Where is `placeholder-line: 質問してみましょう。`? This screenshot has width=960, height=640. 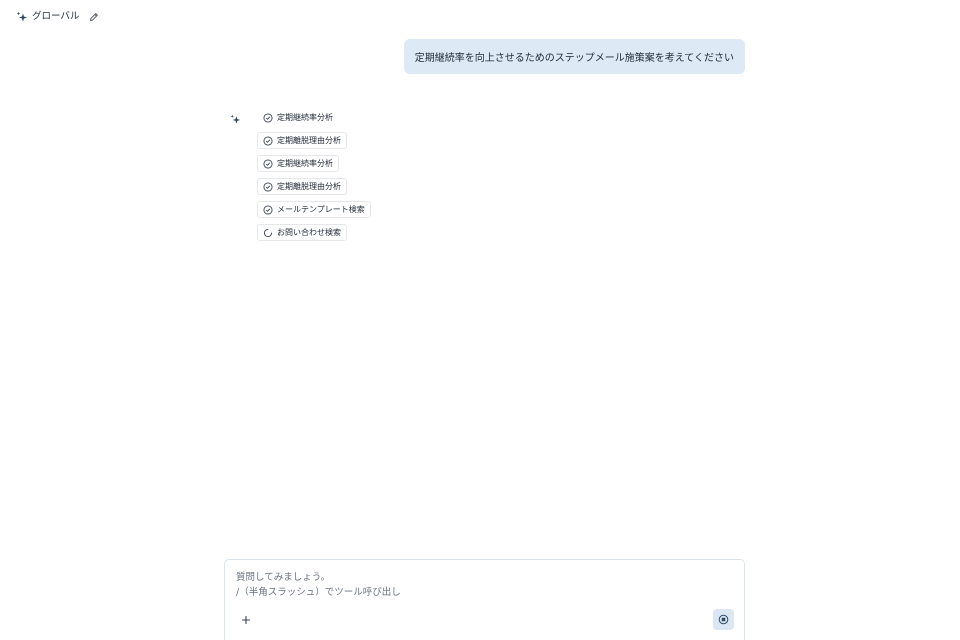 placeholder-line: 質問してみましょう。 is located at coordinates (283, 577).